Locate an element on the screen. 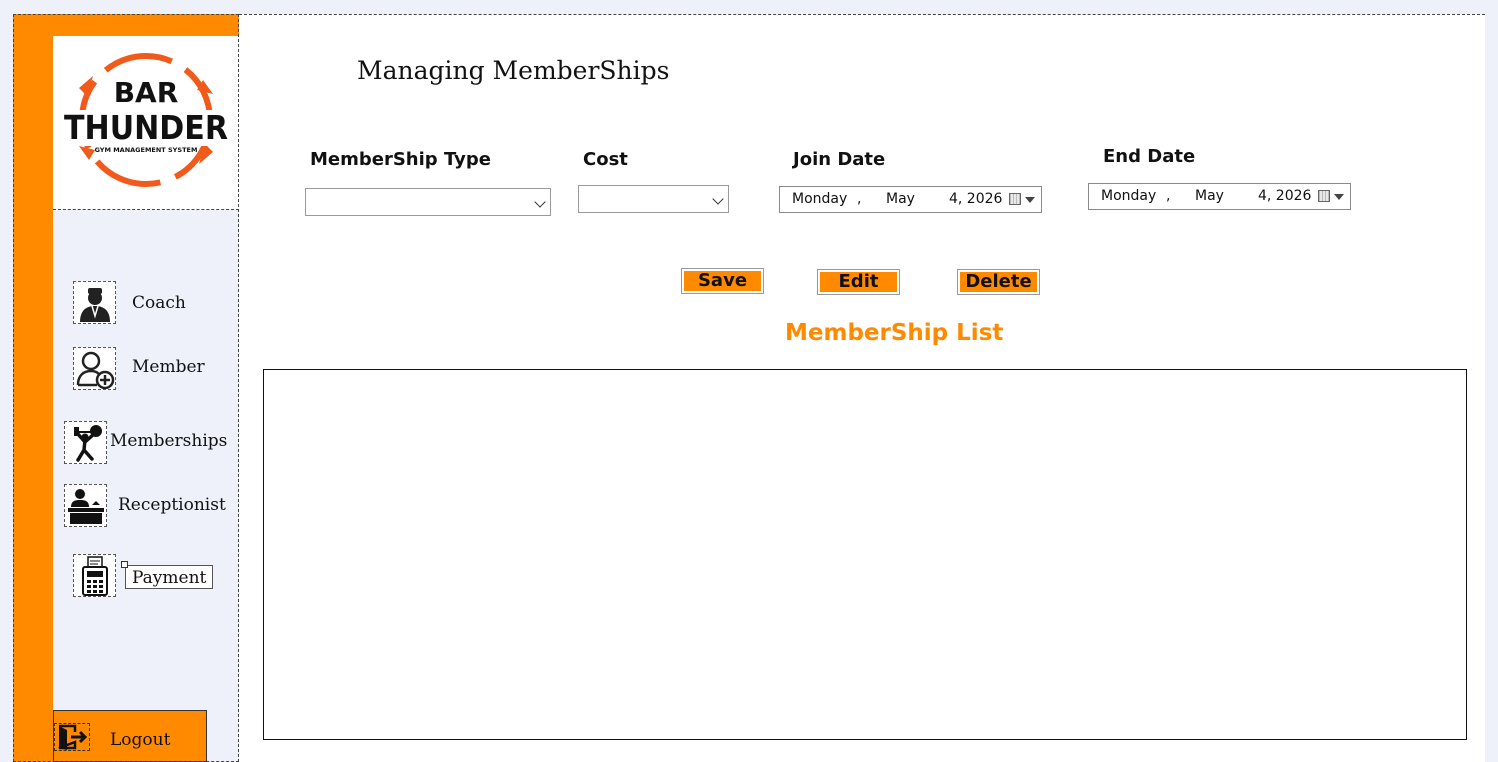  end-date-month: May is located at coordinates (1209, 196).